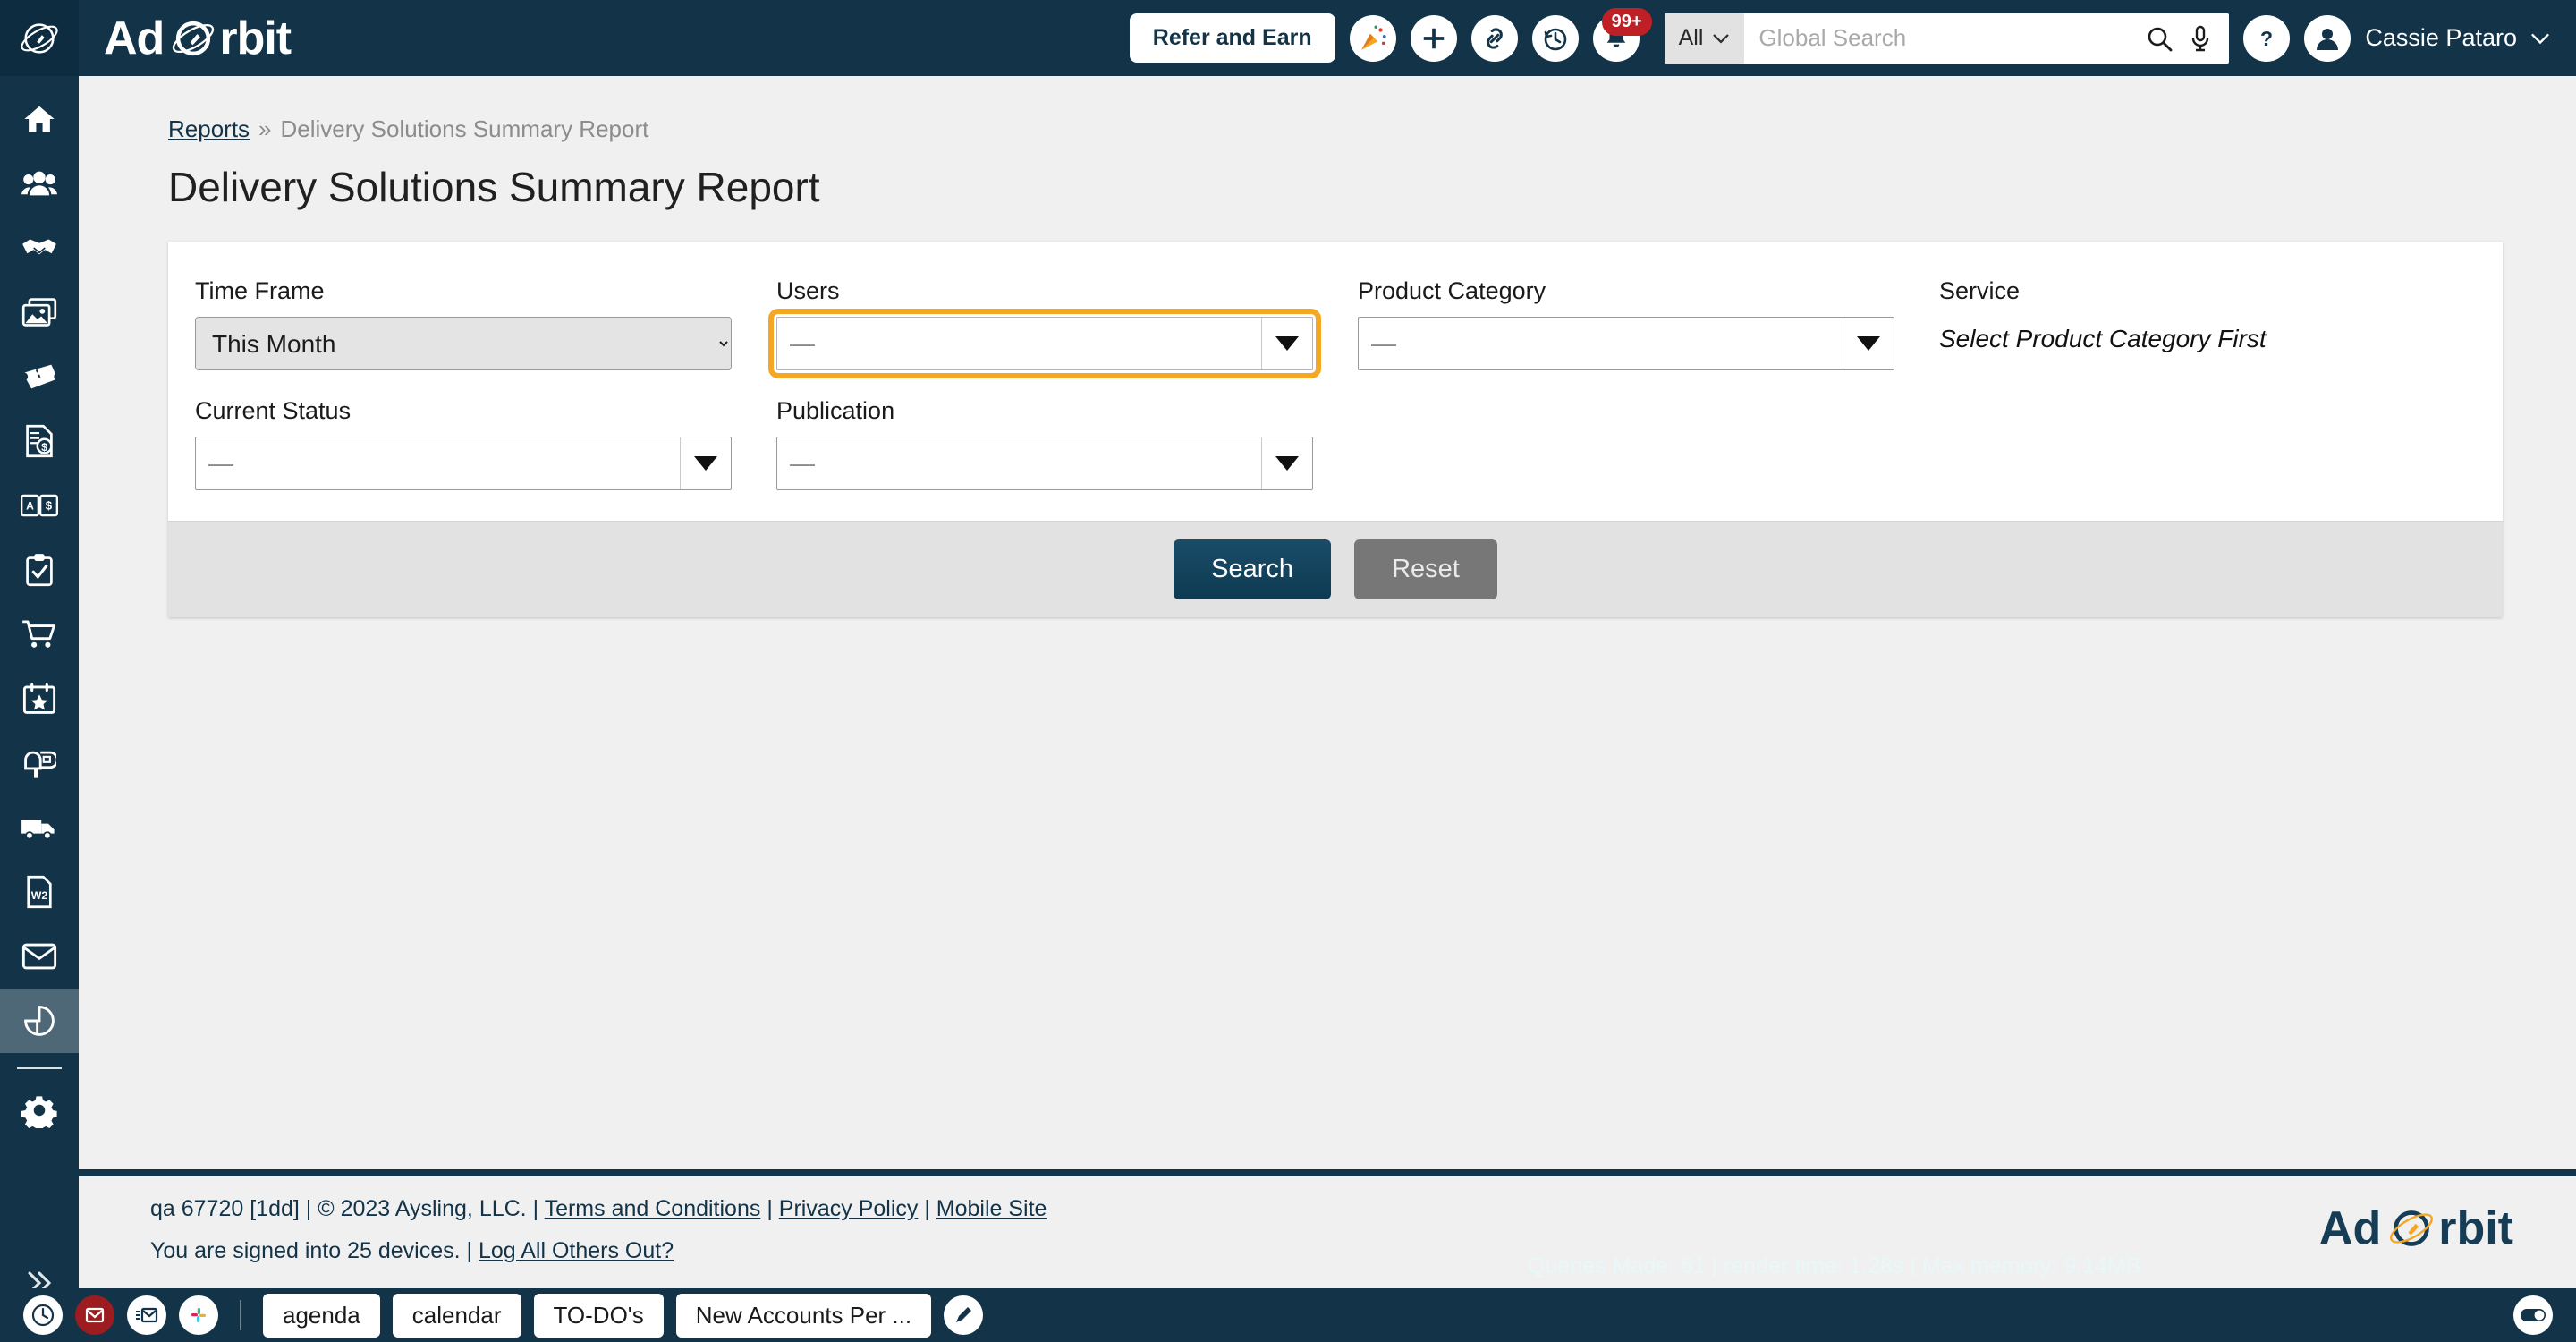  What do you see at coordinates (2475, 1228) in the screenshot?
I see `footer-logo-rbit: rbit` at bounding box center [2475, 1228].